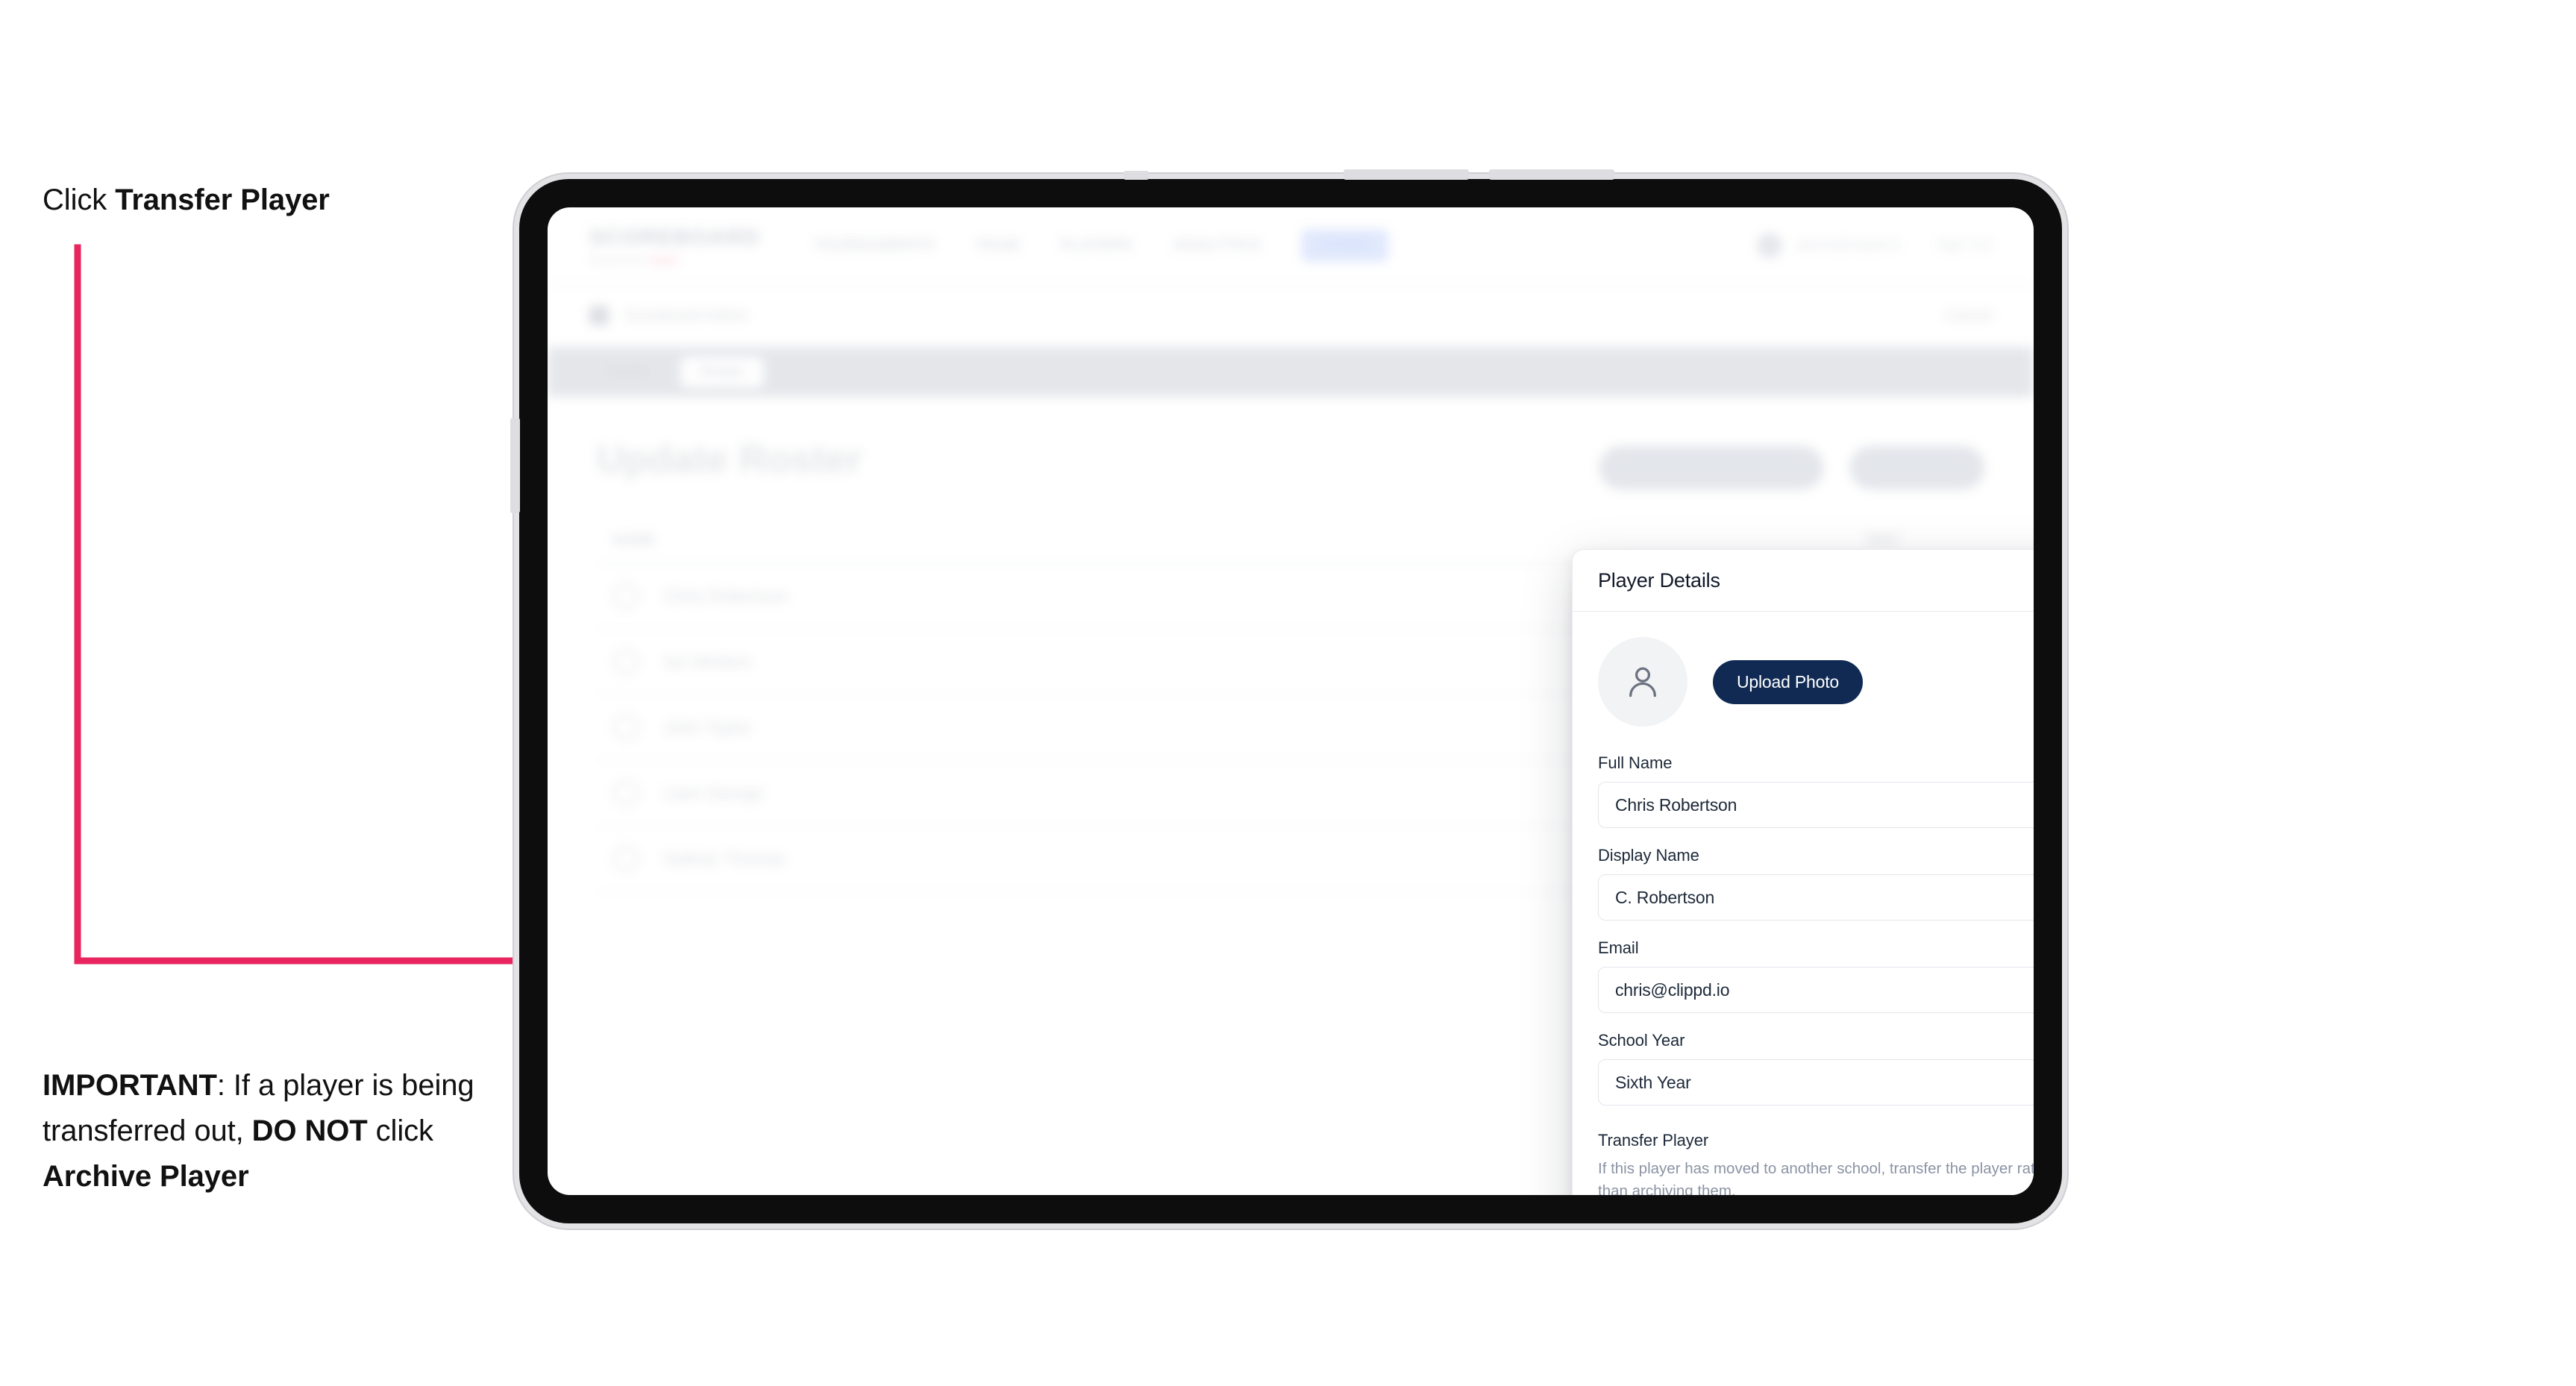 This screenshot has width=2576, height=1386. Describe the element at coordinates (1969, 315) in the screenshot. I see `breadcrumb-cancel-link: Cancel` at that location.